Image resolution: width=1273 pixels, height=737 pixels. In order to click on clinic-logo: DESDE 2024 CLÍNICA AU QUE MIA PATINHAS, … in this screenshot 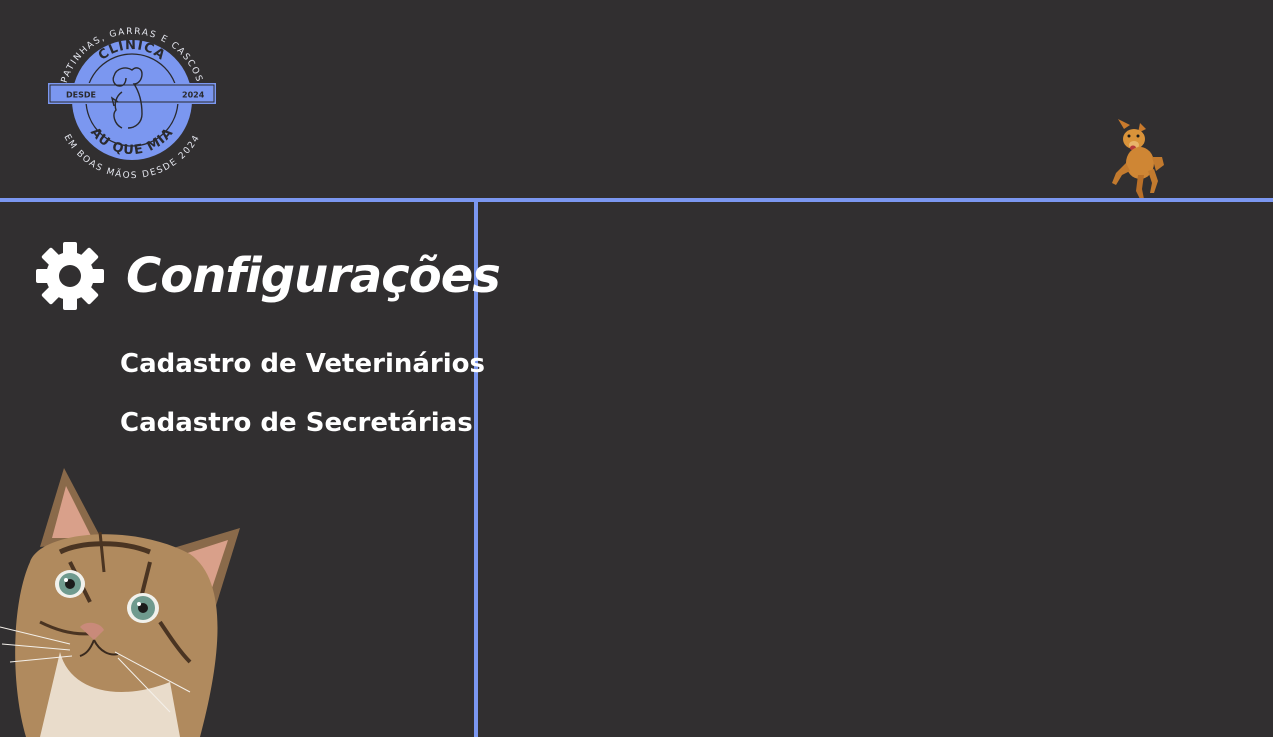, I will do `click(132, 104)`.